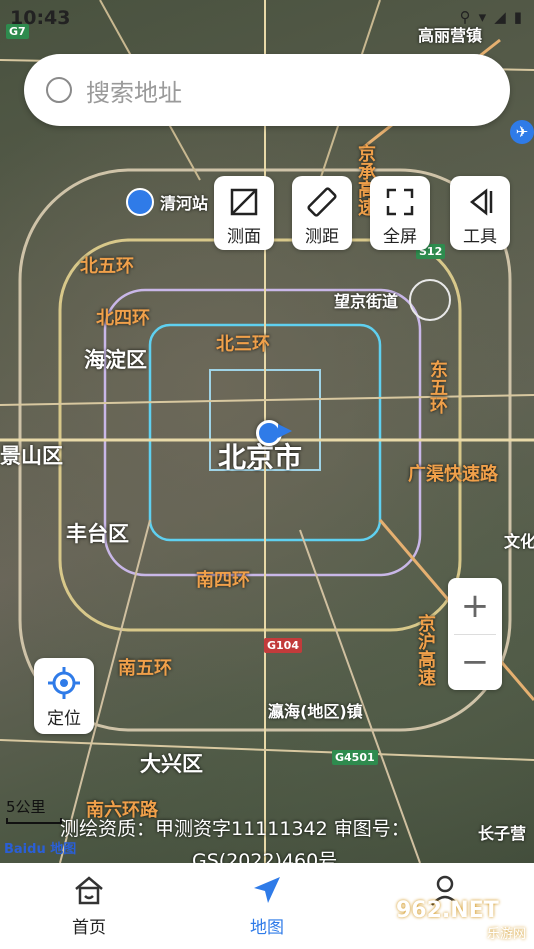  What do you see at coordinates (64, 719) in the screenshot?
I see `locate-label: 定位` at bounding box center [64, 719].